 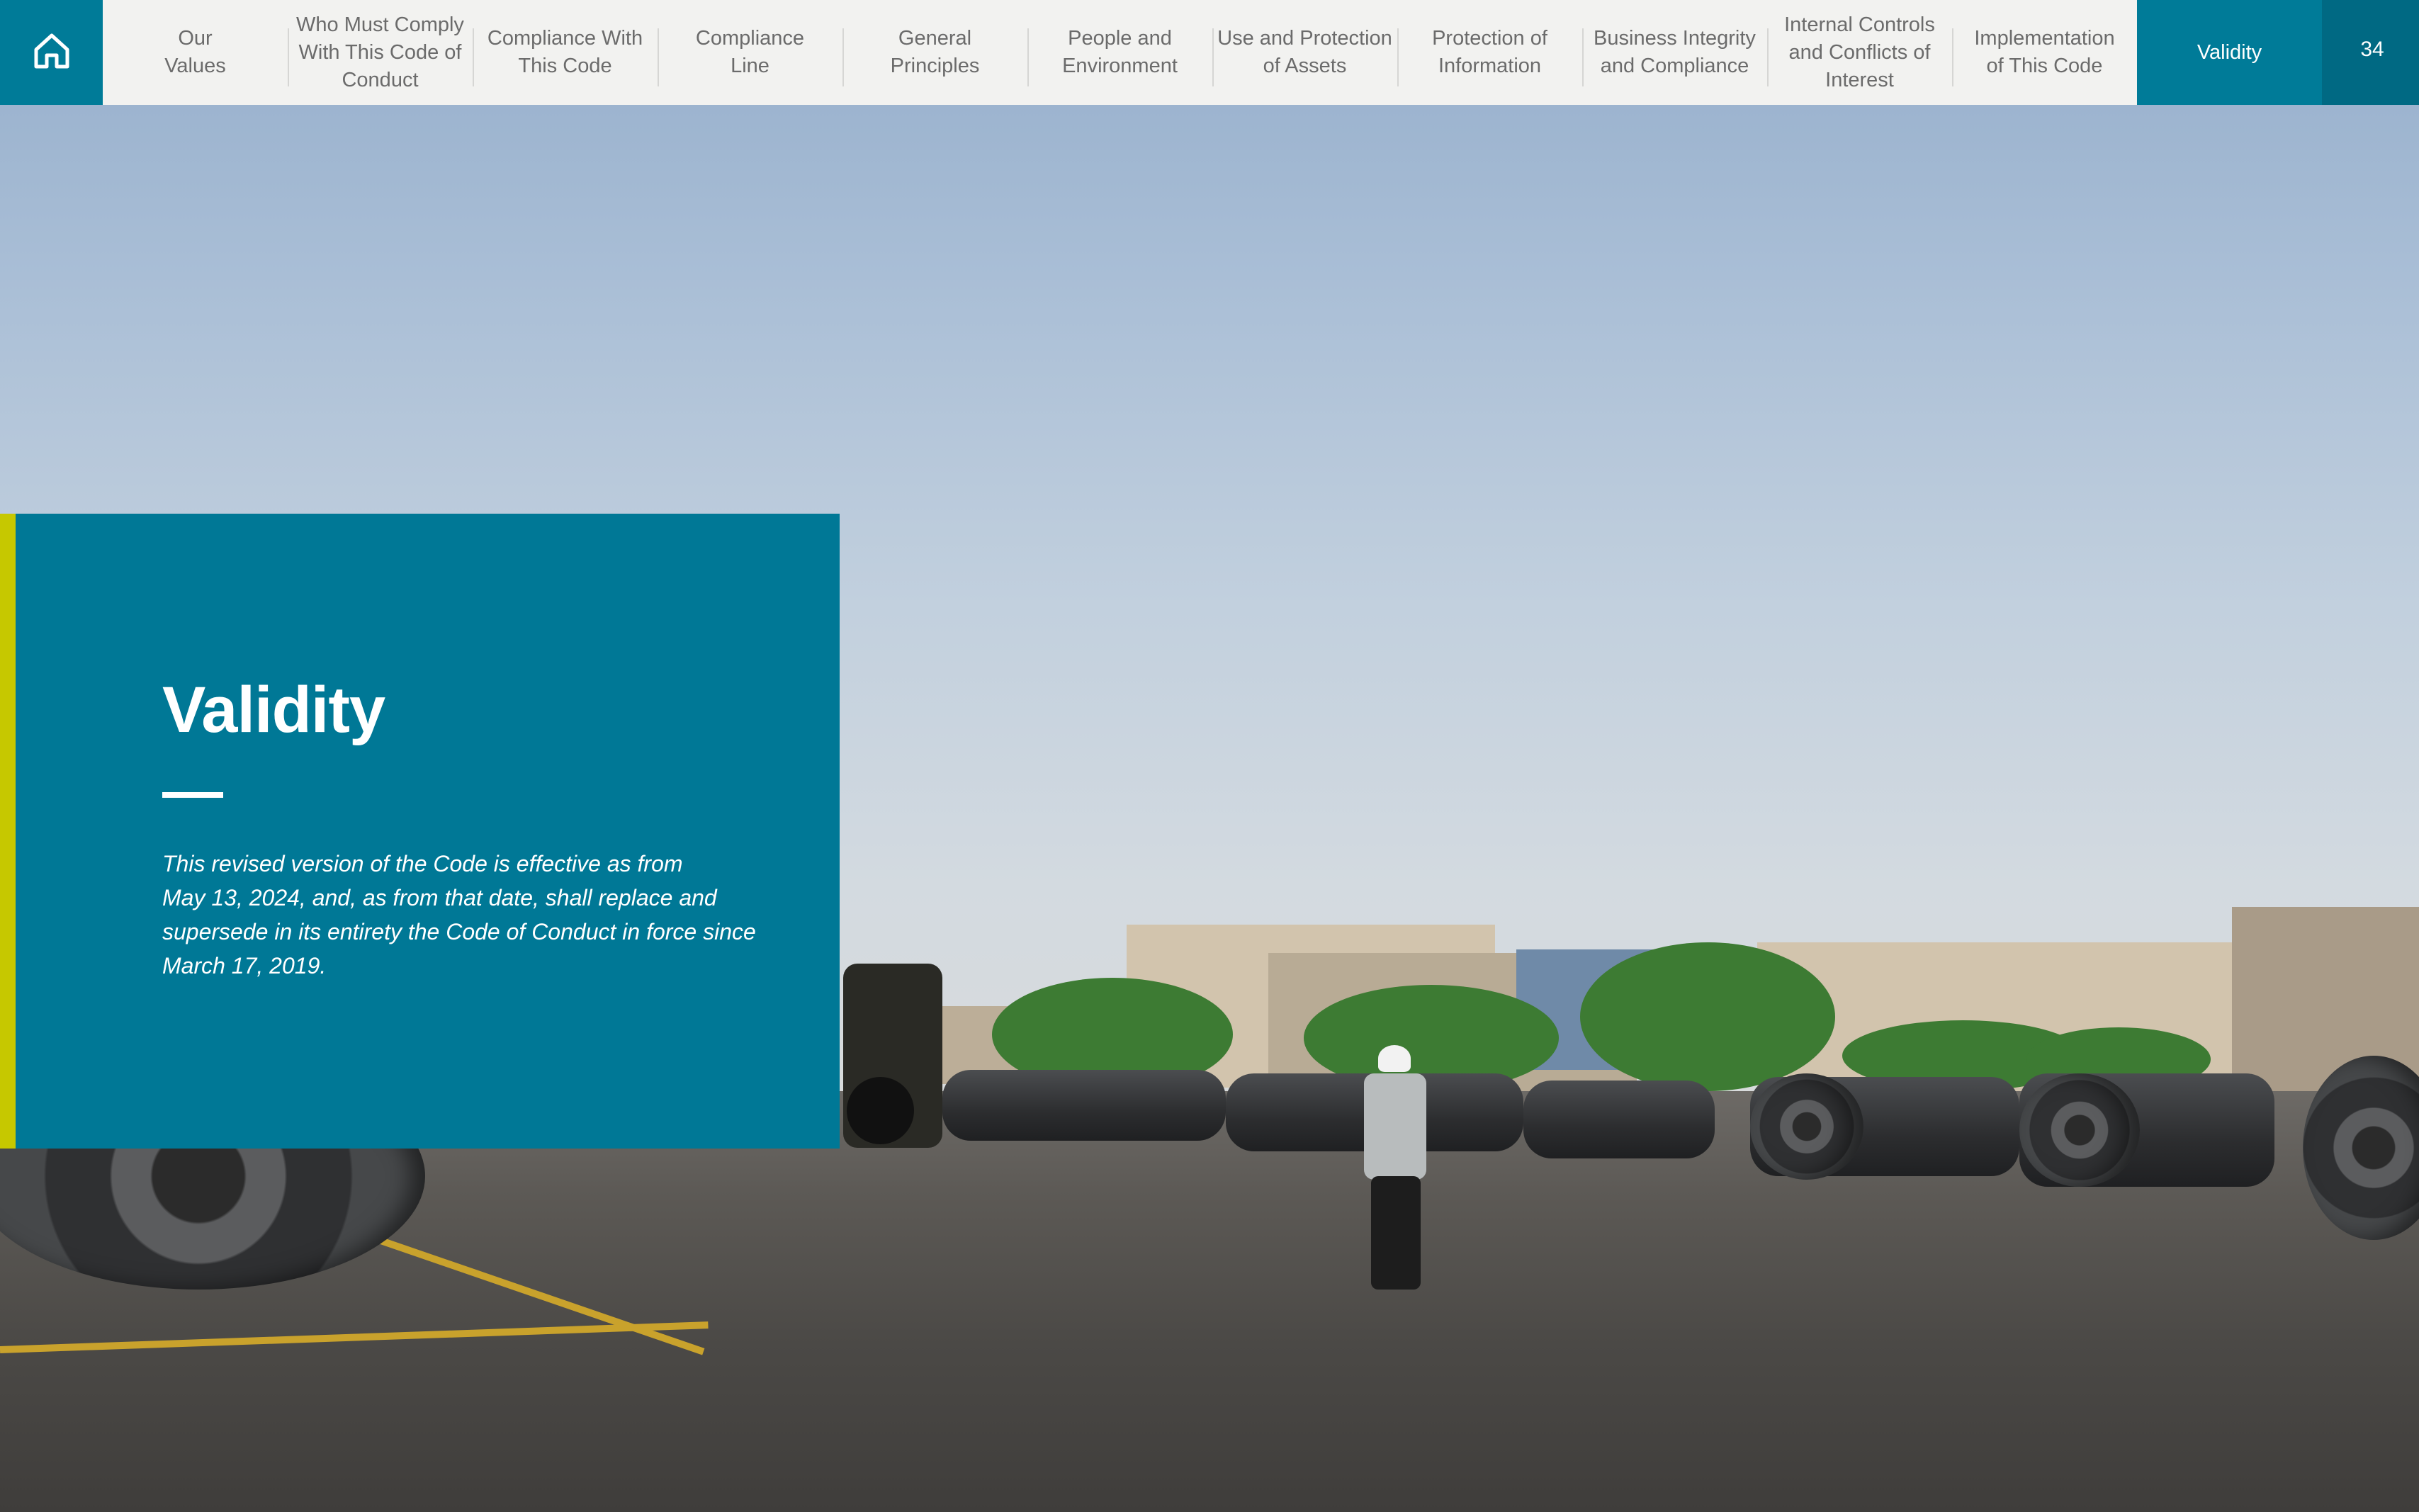 I want to click on tab-people-and-environment: People and Environment, so click(x=1119, y=52).